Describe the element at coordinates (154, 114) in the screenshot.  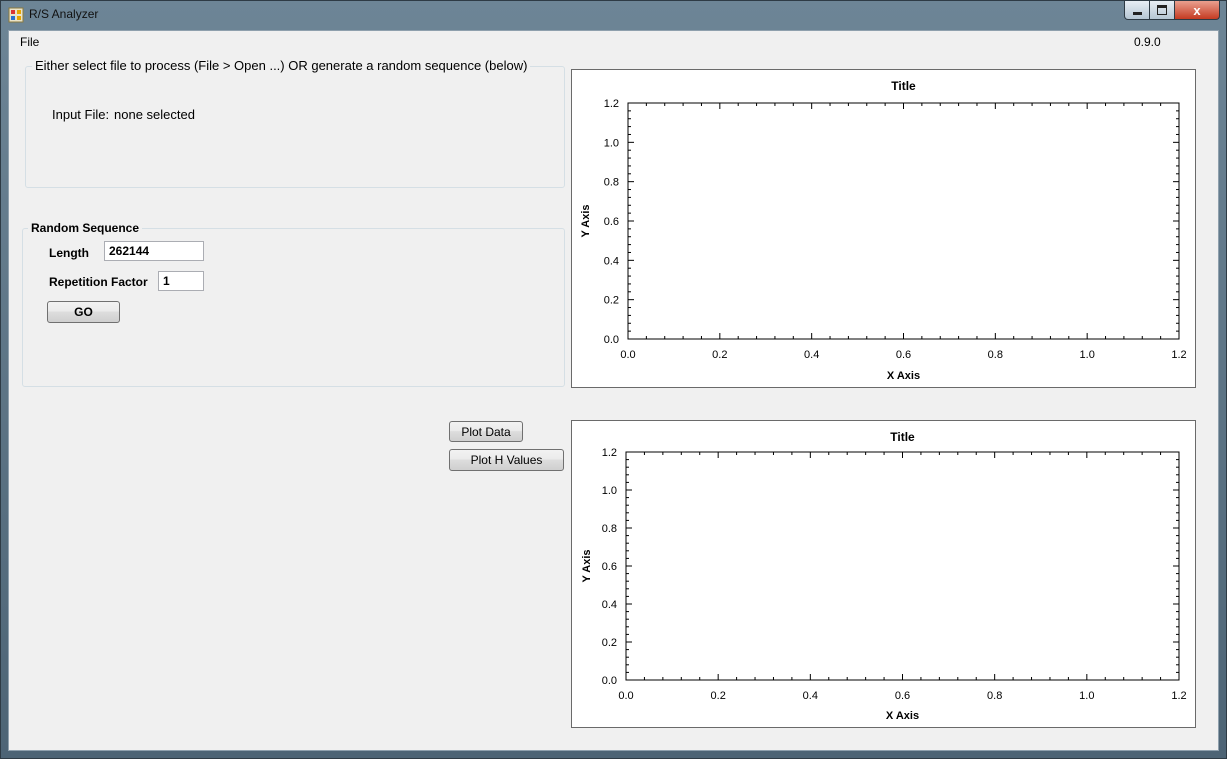
I see `input-file-value: none selected` at that location.